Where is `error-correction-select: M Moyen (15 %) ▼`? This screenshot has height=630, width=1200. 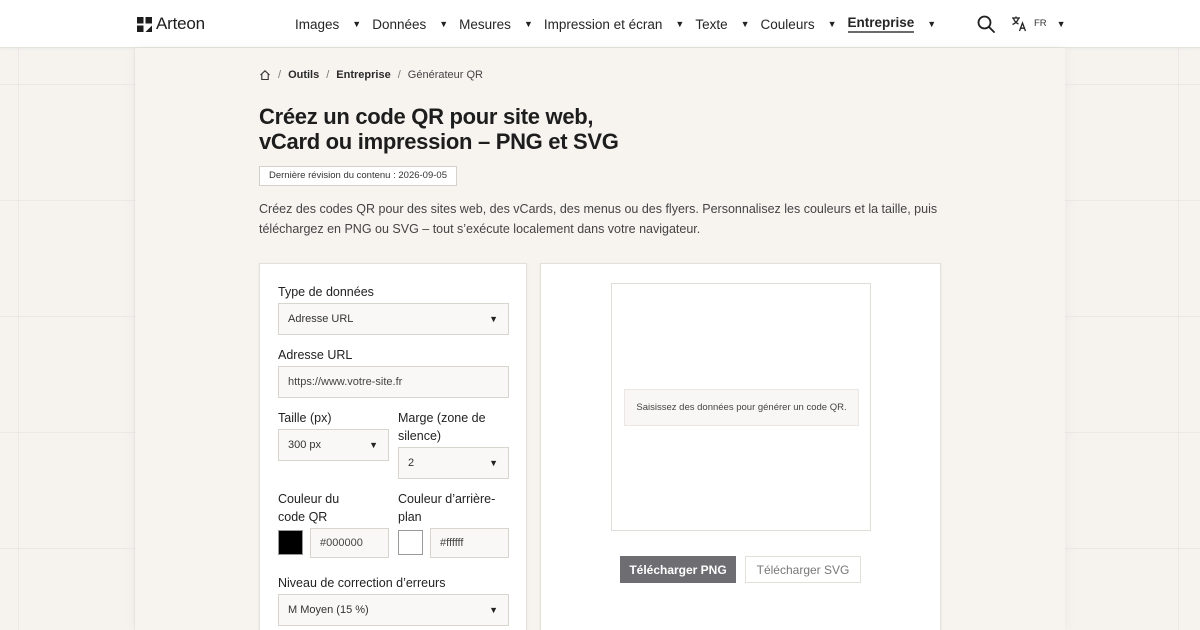
error-correction-select: M Moyen (15 %) ▼ is located at coordinates (393, 610).